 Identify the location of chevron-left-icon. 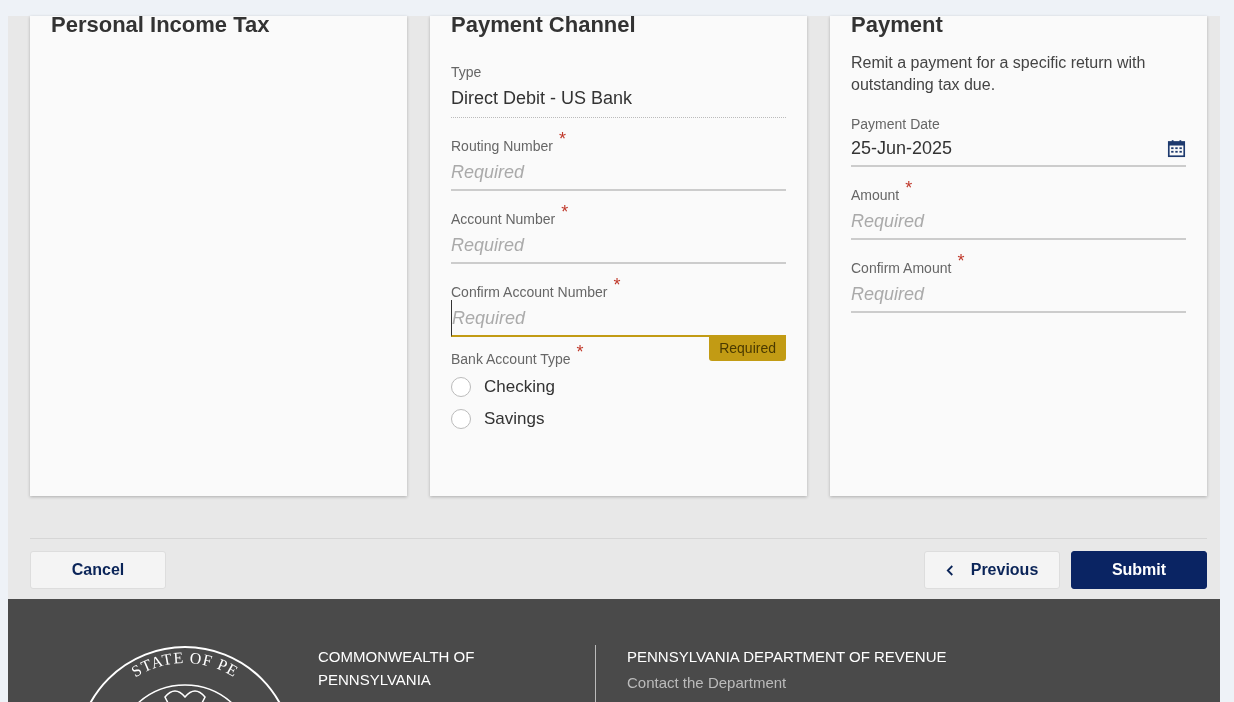
(950, 570).